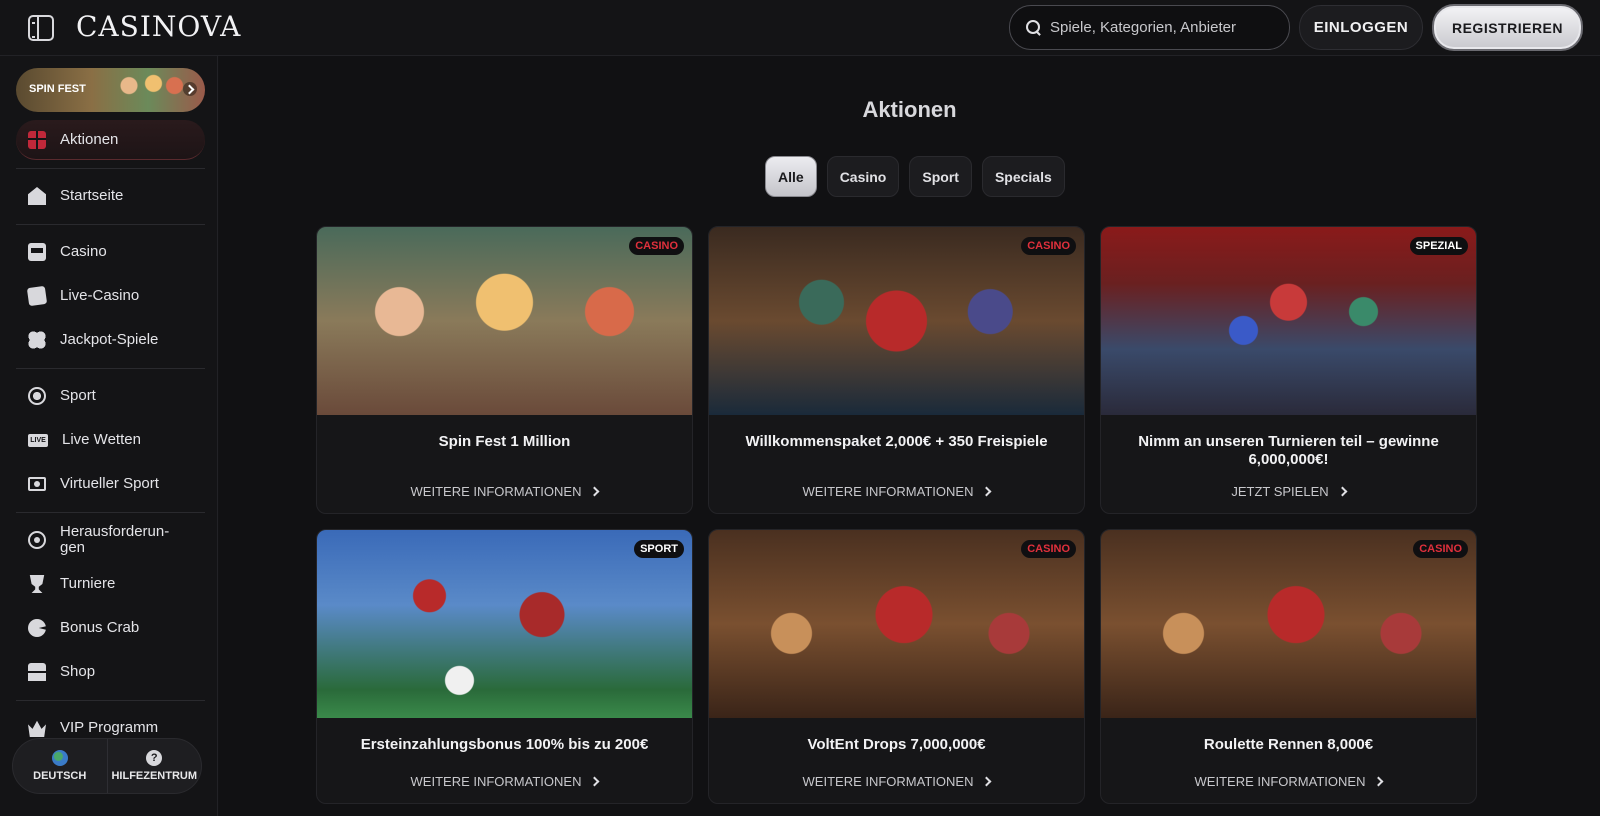 Image resolution: width=1600 pixels, height=816 pixels. Describe the element at coordinates (92, 195) in the screenshot. I see `sidebar-item-label: Startseite` at that location.